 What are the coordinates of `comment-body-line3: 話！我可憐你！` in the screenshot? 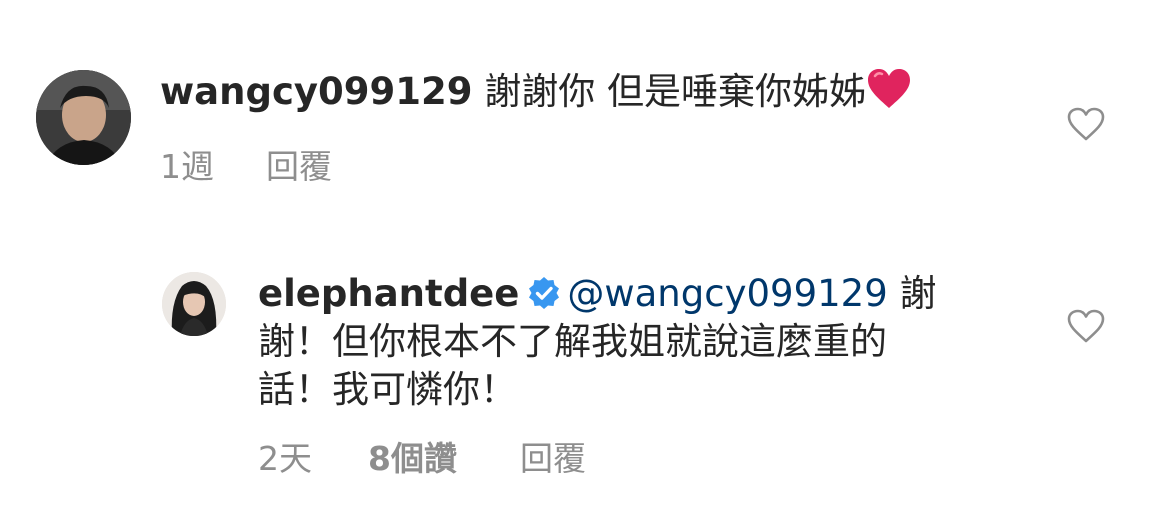 It's located at (387, 389).